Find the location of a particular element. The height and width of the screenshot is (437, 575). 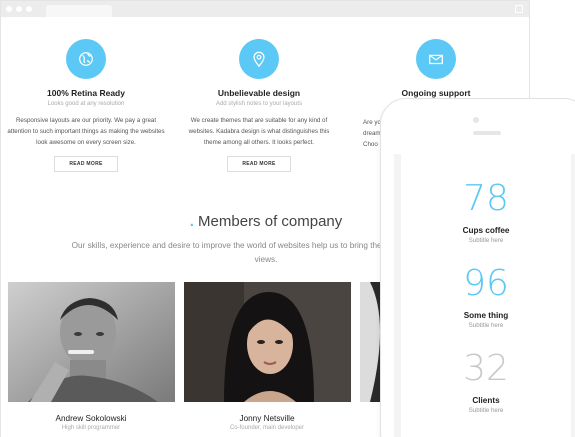

counter-some-thing: 96 Some thing Subtitle here is located at coordinates (486, 296).